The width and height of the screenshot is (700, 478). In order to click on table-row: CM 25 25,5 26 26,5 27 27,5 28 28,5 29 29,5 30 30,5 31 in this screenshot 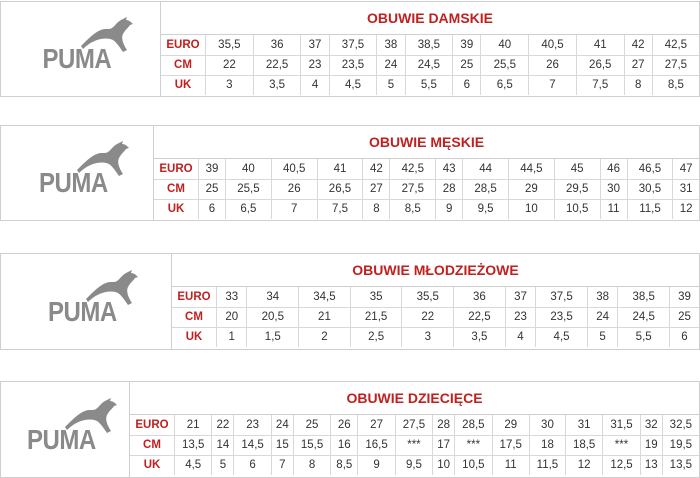, I will do `click(426, 189)`.